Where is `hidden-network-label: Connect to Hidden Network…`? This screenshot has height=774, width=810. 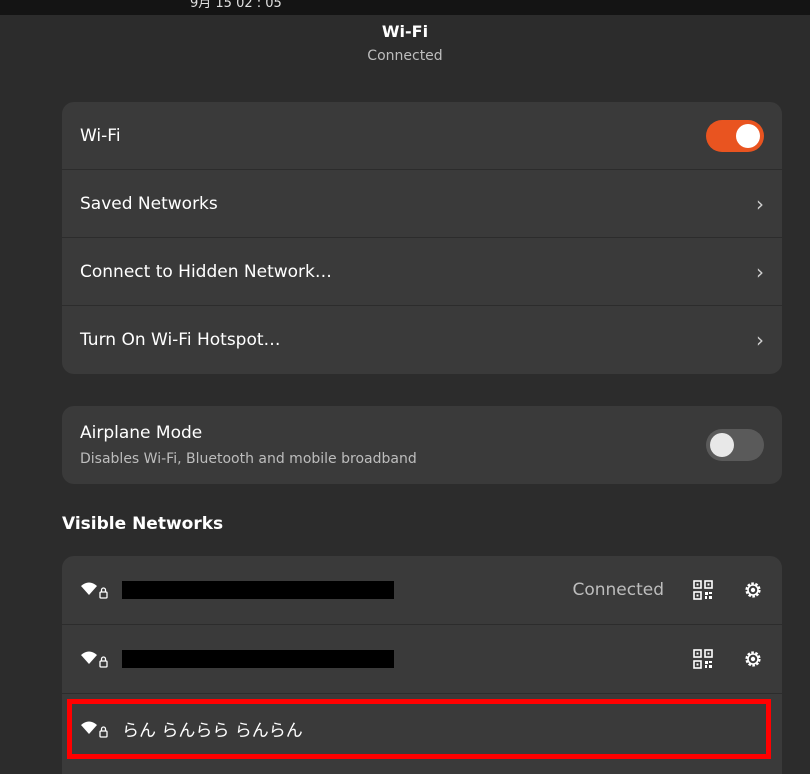
hidden-network-label: Connect to Hidden Network… is located at coordinates (206, 271).